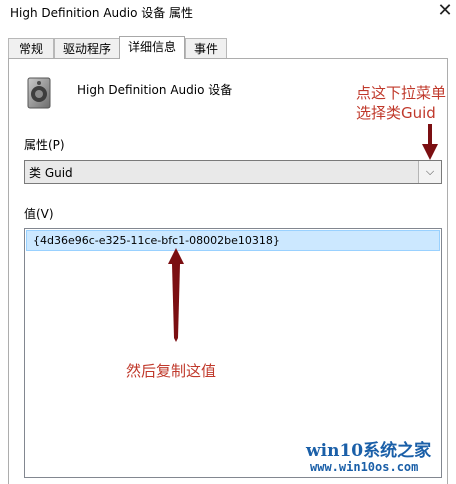 Image resolution: width=456 pixels, height=484 pixels. I want to click on tab-driver: 驱动程序, so click(87, 48).